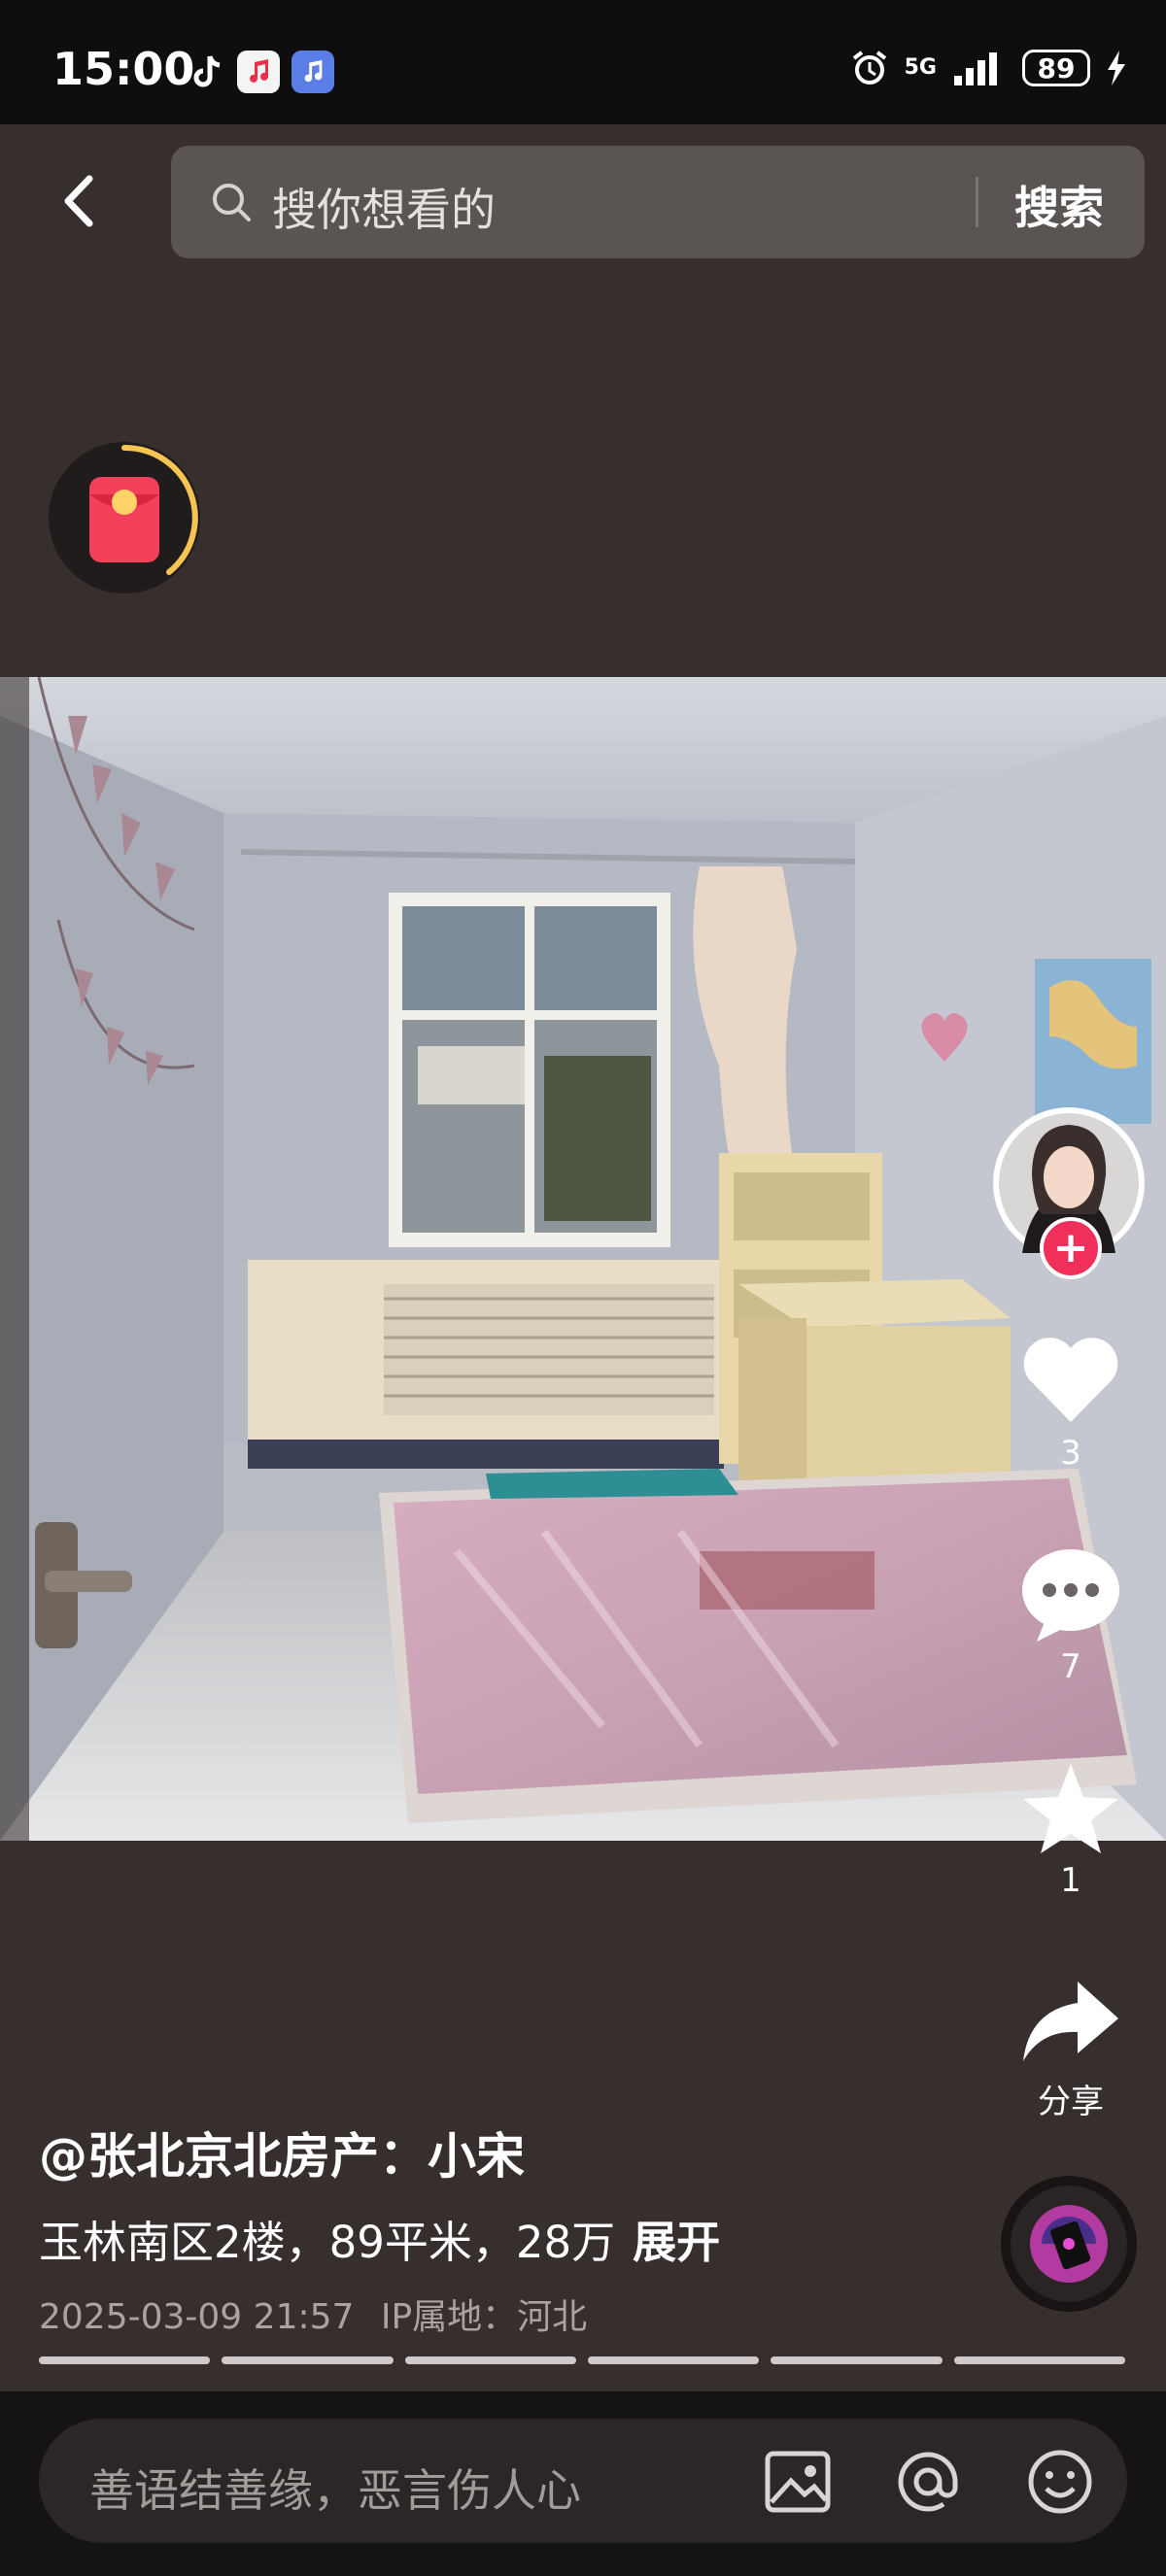 This screenshot has width=1166, height=2576. What do you see at coordinates (282, 2152) in the screenshot?
I see `author-name: @张北京北房产：小宋` at bounding box center [282, 2152].